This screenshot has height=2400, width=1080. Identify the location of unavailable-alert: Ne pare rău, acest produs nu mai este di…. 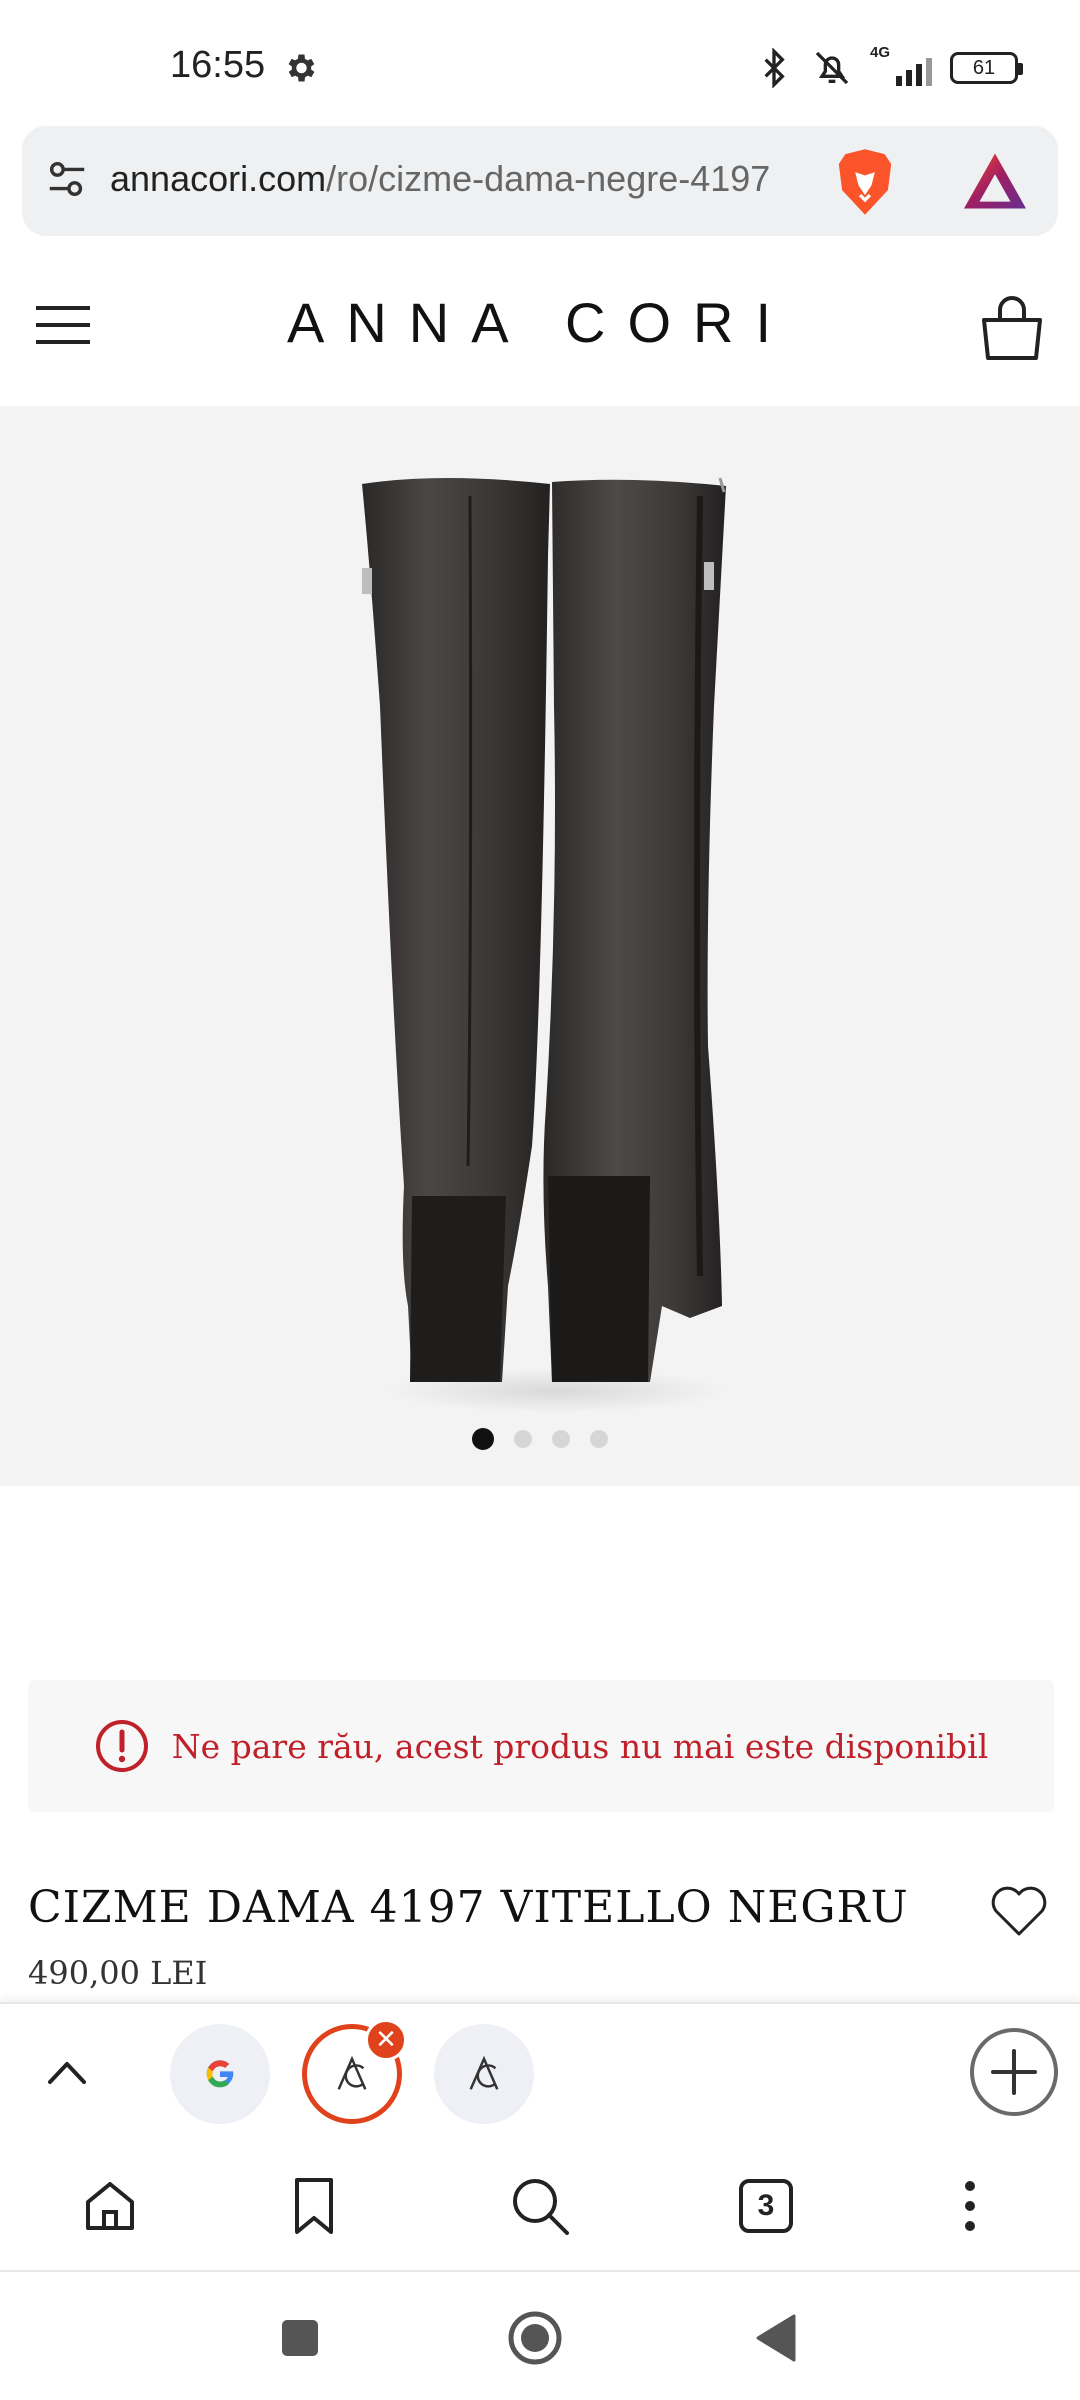
(541, 1746).